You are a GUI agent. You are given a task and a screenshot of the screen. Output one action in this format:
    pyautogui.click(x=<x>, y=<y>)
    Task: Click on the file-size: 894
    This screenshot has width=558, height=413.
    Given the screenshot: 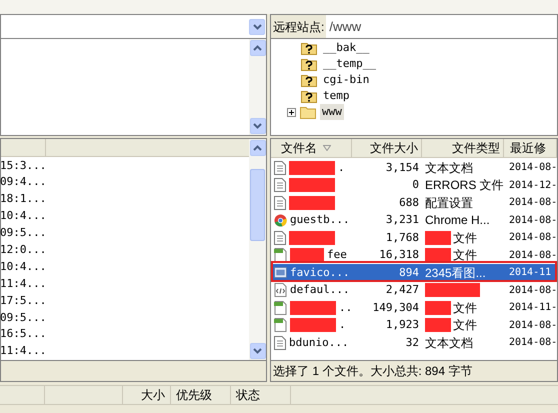 What is the action you would take?
    pyautogui.click(x=409, y=272)
    